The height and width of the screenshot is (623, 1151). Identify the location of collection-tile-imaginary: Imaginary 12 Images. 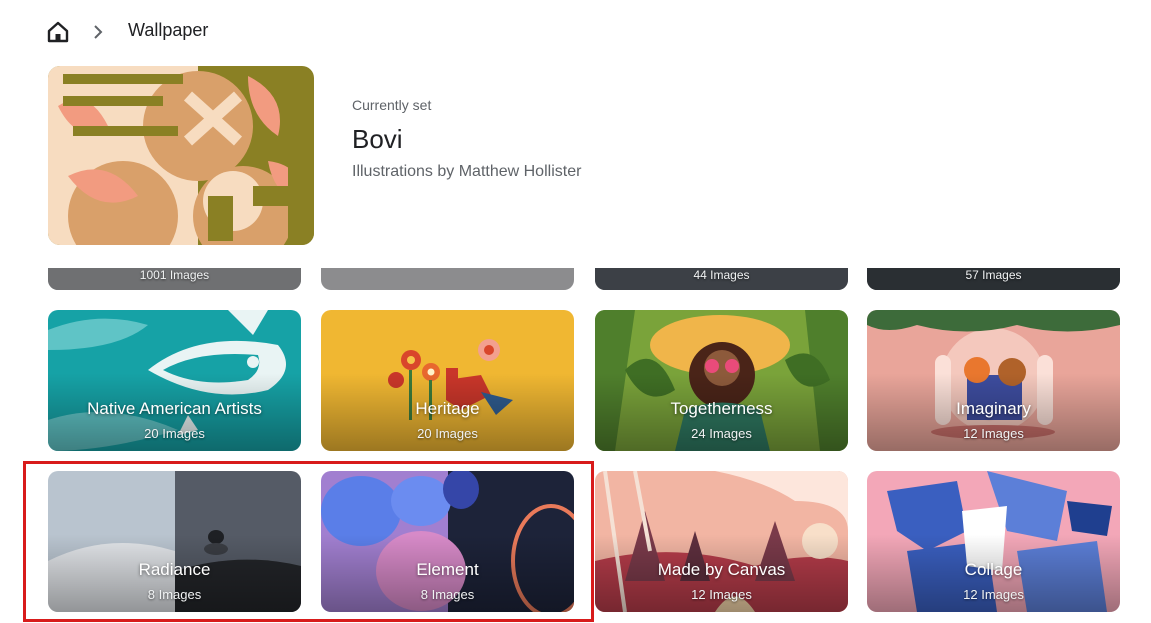
(993, 380).